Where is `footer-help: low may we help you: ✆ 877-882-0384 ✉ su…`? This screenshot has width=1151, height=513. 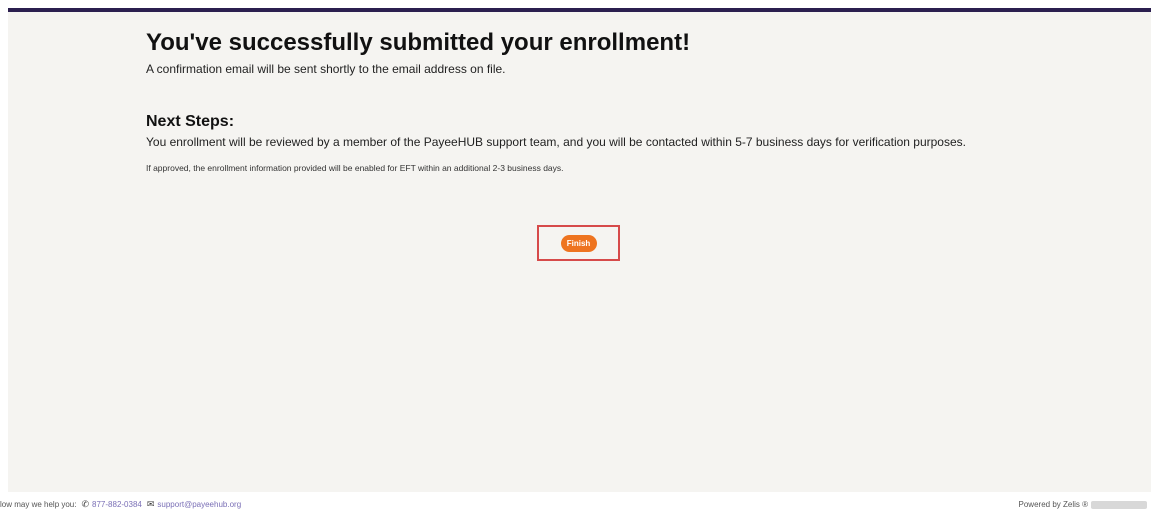
footer-help: low may we help you: ✆ 877-882-0384 ✉ su… is located at coordinates (120, 504).